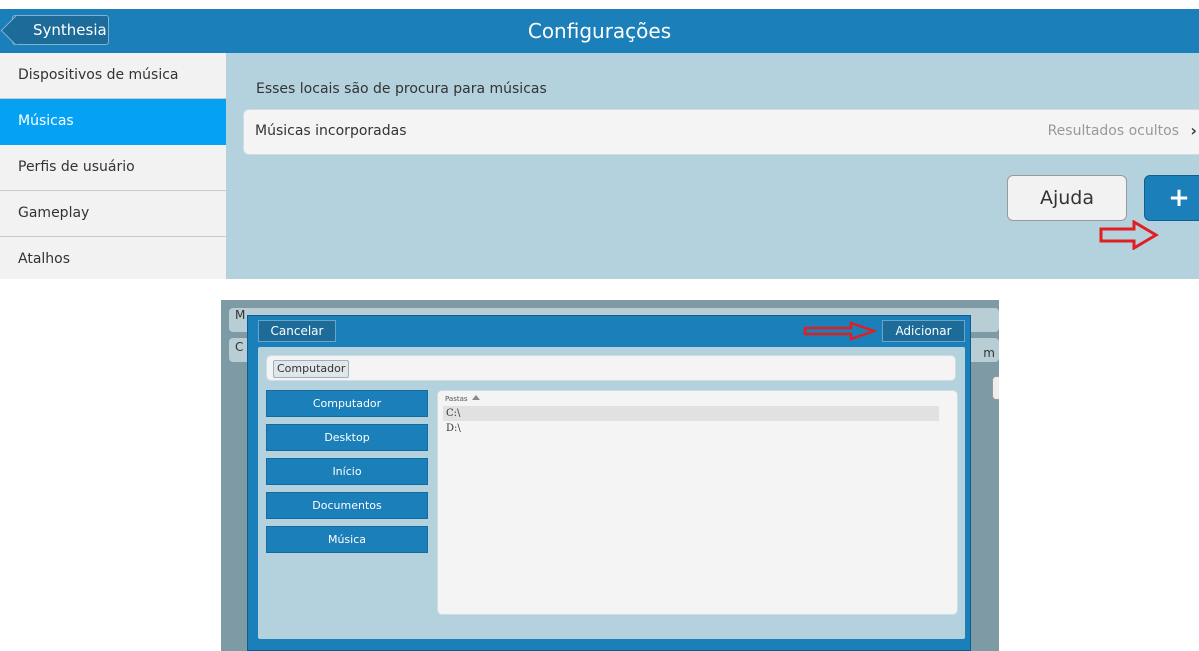 Image resolution: width=1199 pixels, height=651 pixels. I want to click on title-bar: Synthesia Configurações, so click(599, 31).